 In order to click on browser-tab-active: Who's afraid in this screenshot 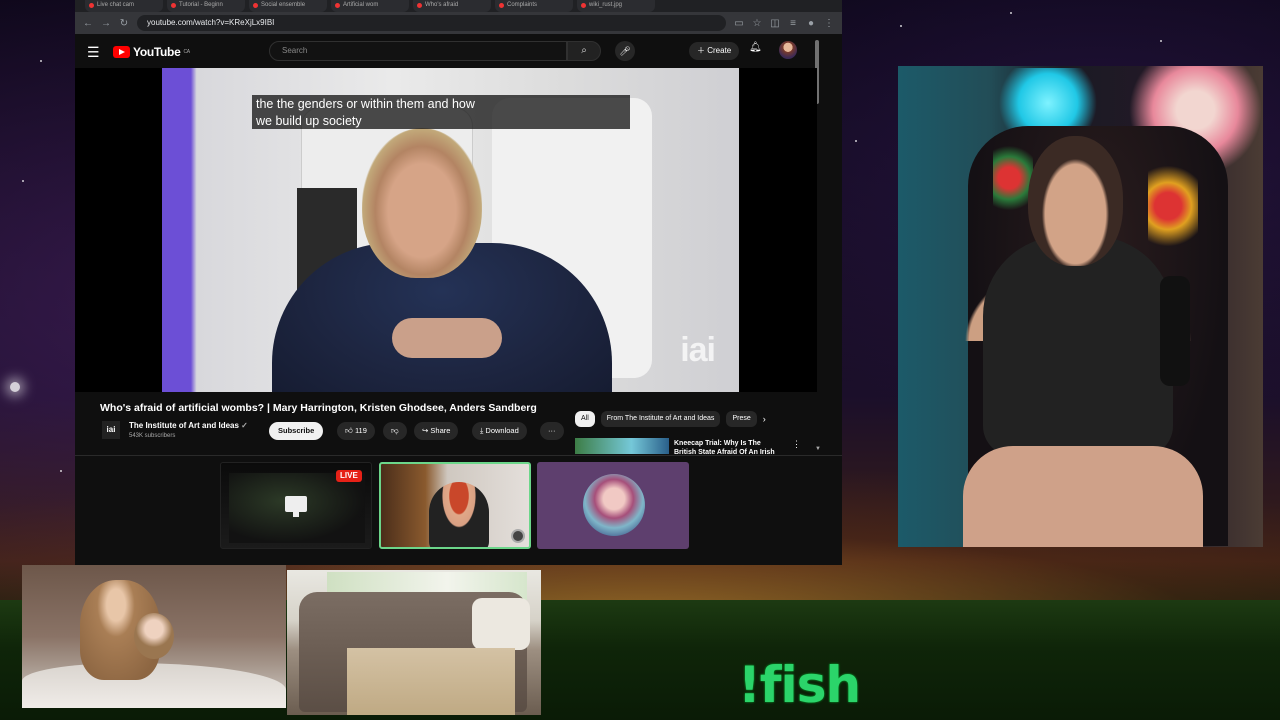, I will do `click(452, 6)`.